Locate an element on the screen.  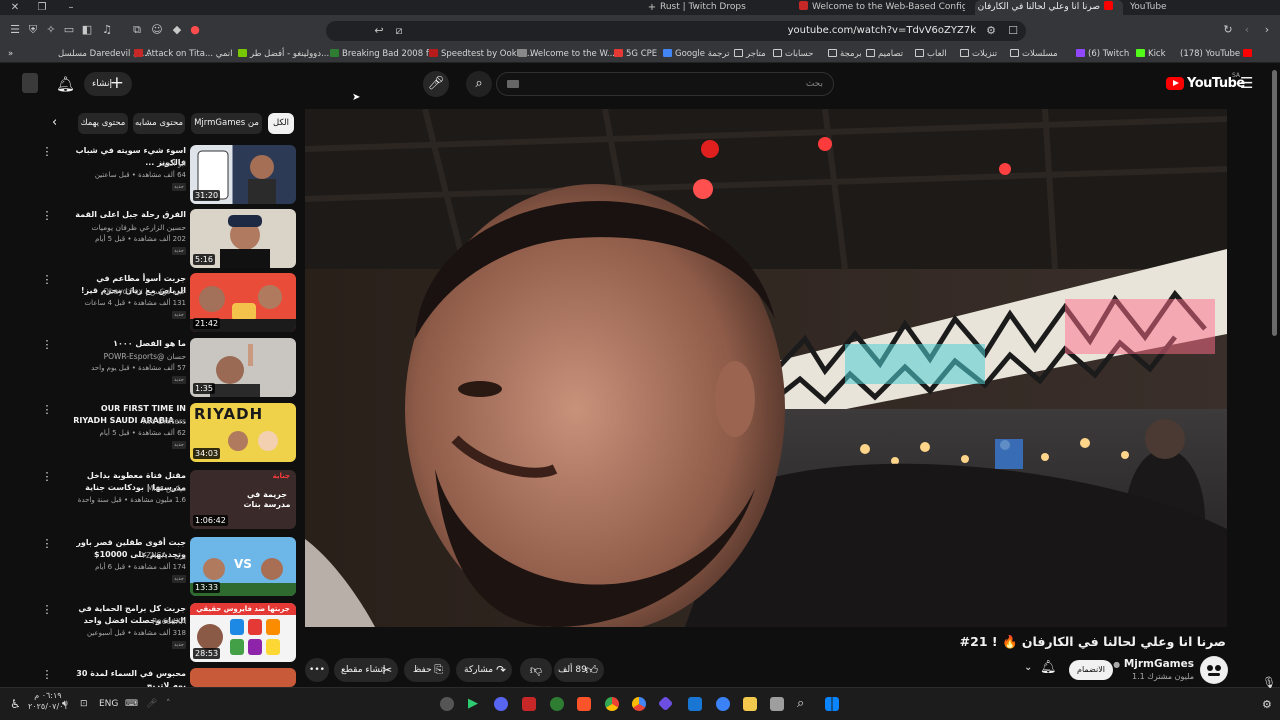
screenshot-icon: ⧉ is located at coordinates (137, 30).